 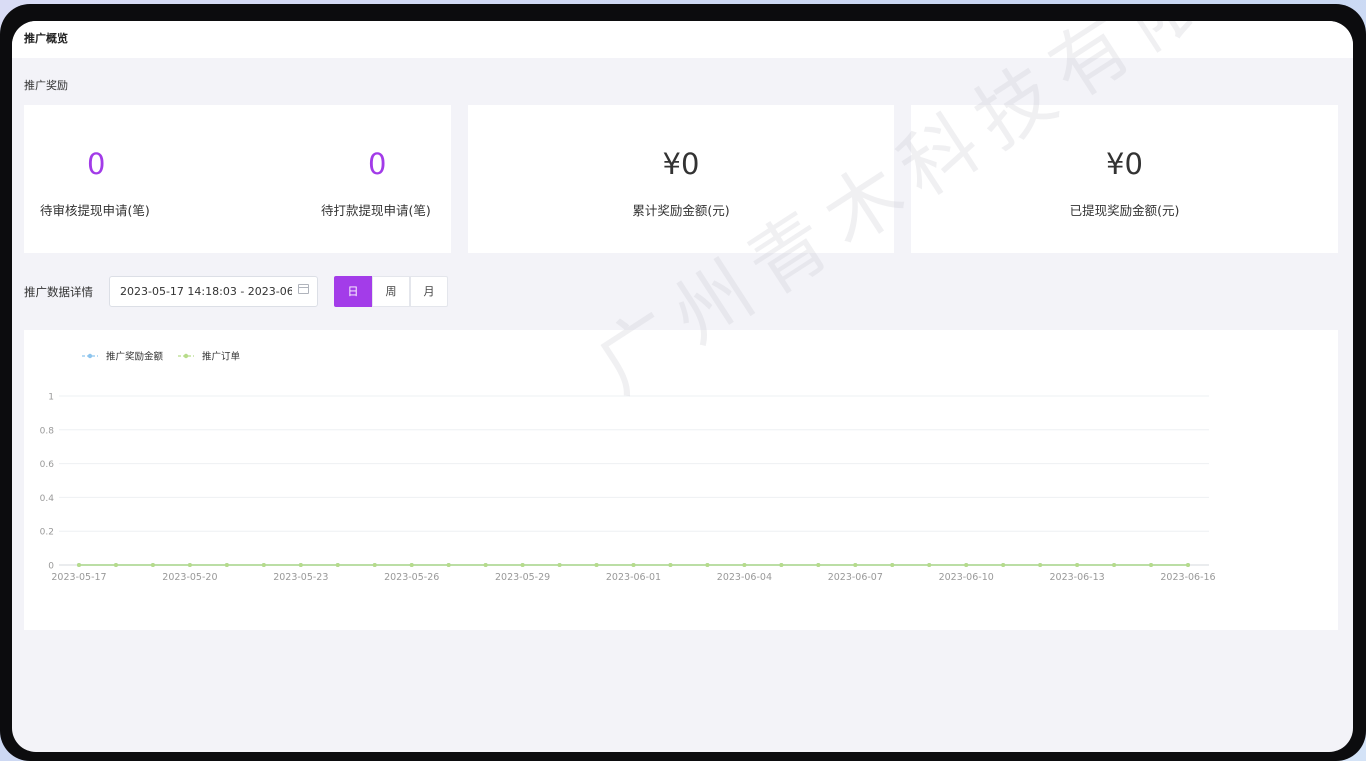 I want to click on pending-payment-label: 待打款提现申请(笔), so click(x=376, y=210).